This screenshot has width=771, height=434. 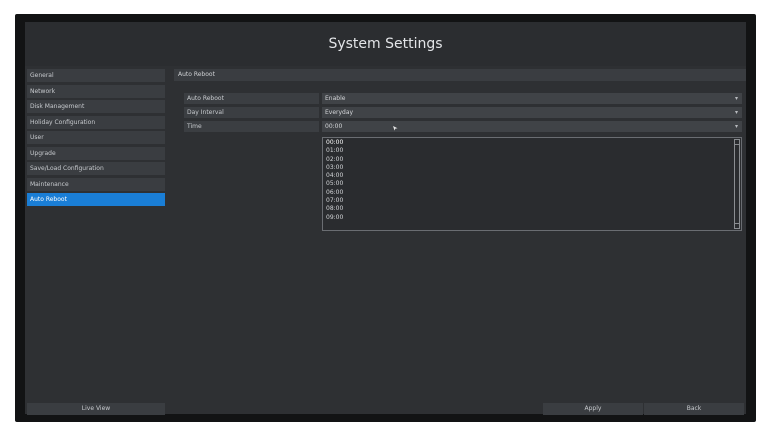 I want to click on time-option: 08:00, so click(x=334, y=209).